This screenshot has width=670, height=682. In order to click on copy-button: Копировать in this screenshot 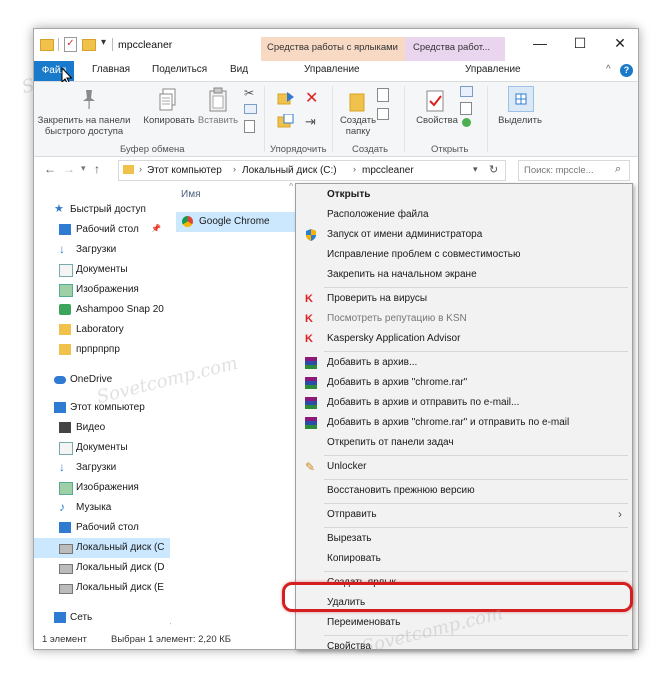, I will do `click(169, 120)`.